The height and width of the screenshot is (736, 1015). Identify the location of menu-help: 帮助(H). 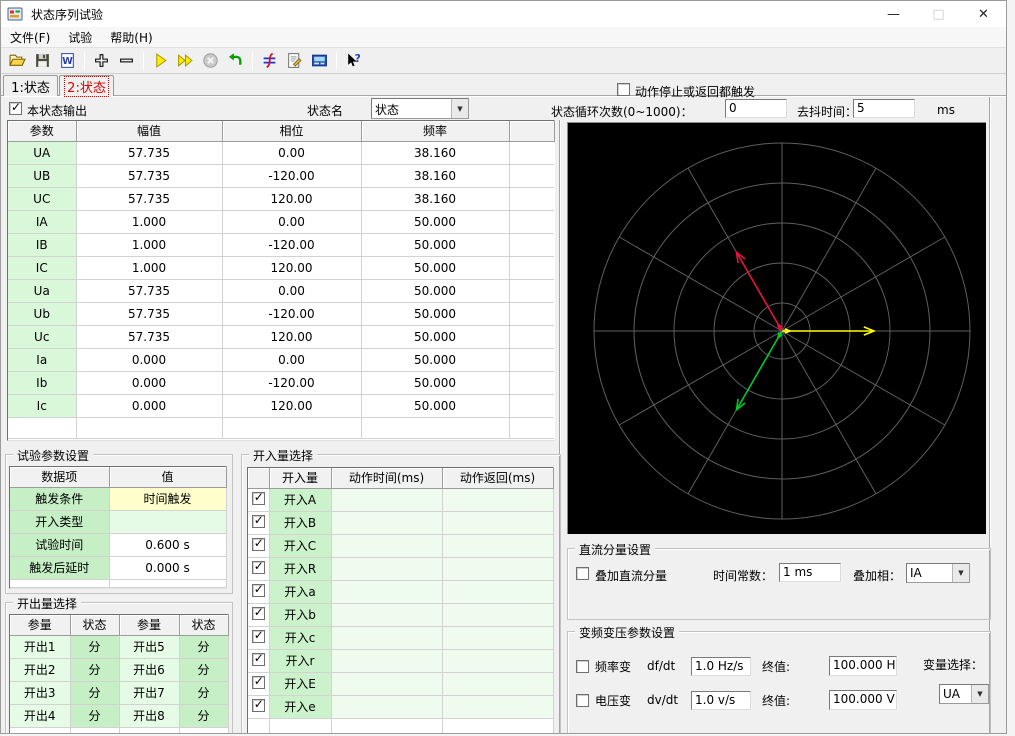
(131, 37).